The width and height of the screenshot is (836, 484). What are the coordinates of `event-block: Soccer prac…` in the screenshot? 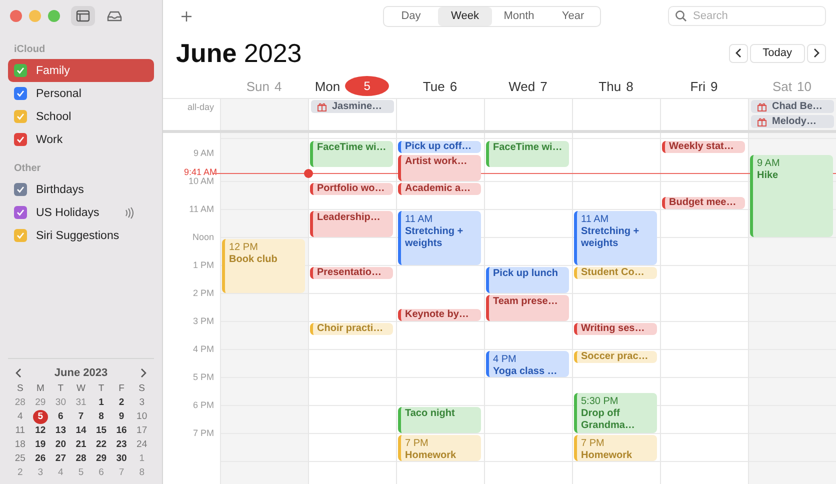 It's located at (615, 357).